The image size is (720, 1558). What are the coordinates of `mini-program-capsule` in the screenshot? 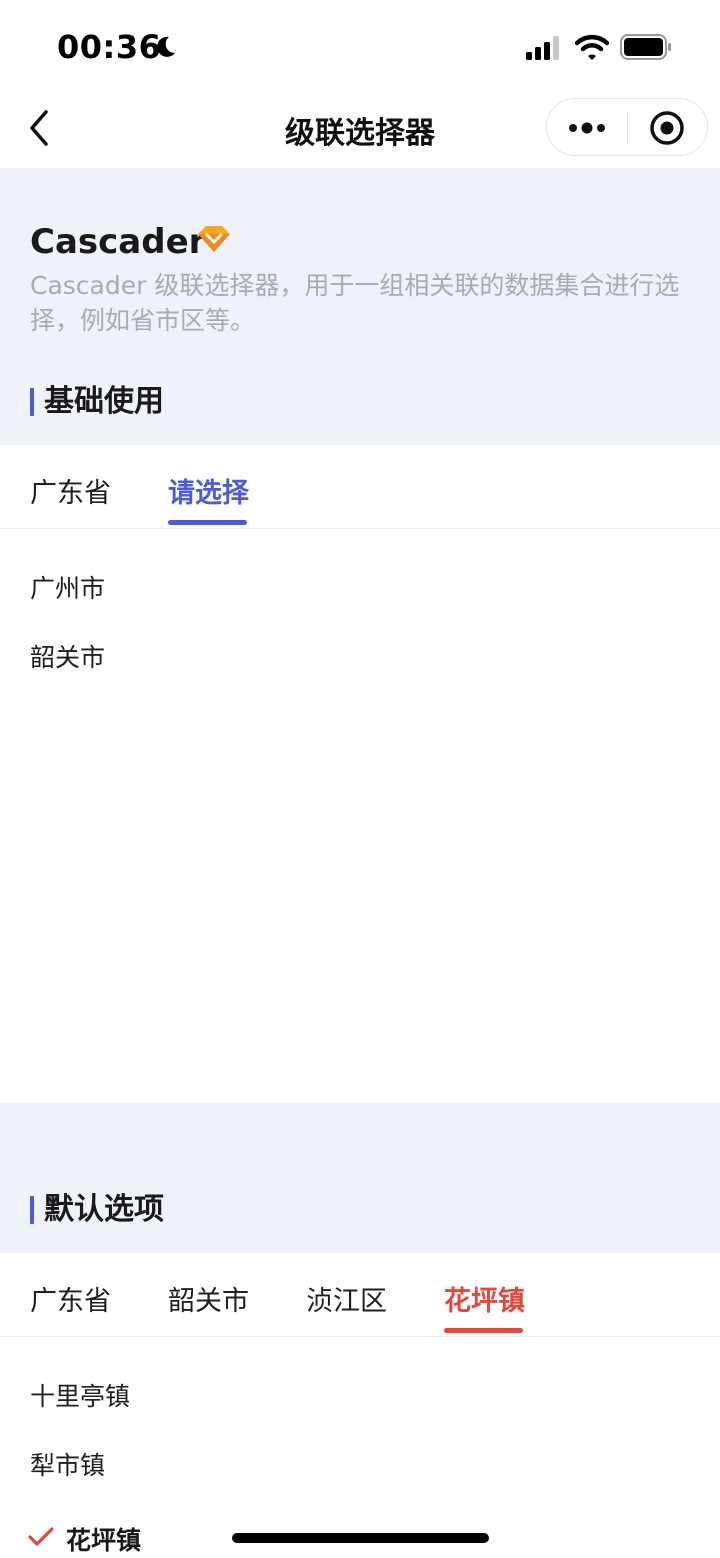 It's located at (627, 127).